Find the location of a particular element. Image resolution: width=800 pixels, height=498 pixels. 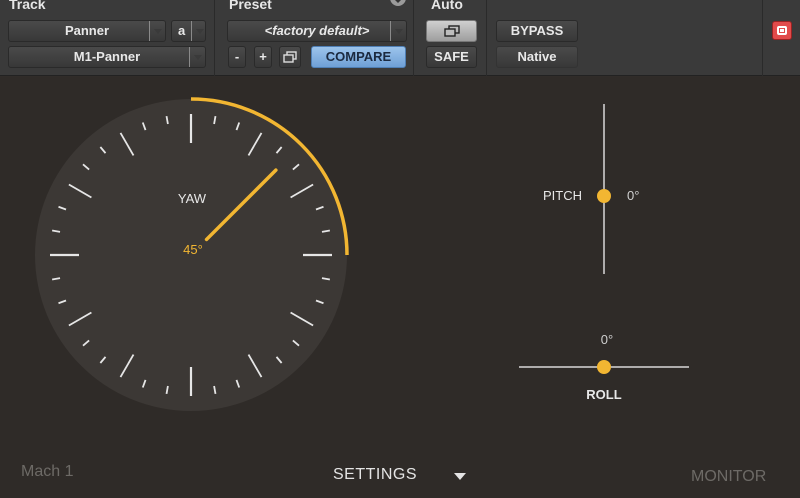

minus-label: - is located at coordinates (237, 56).